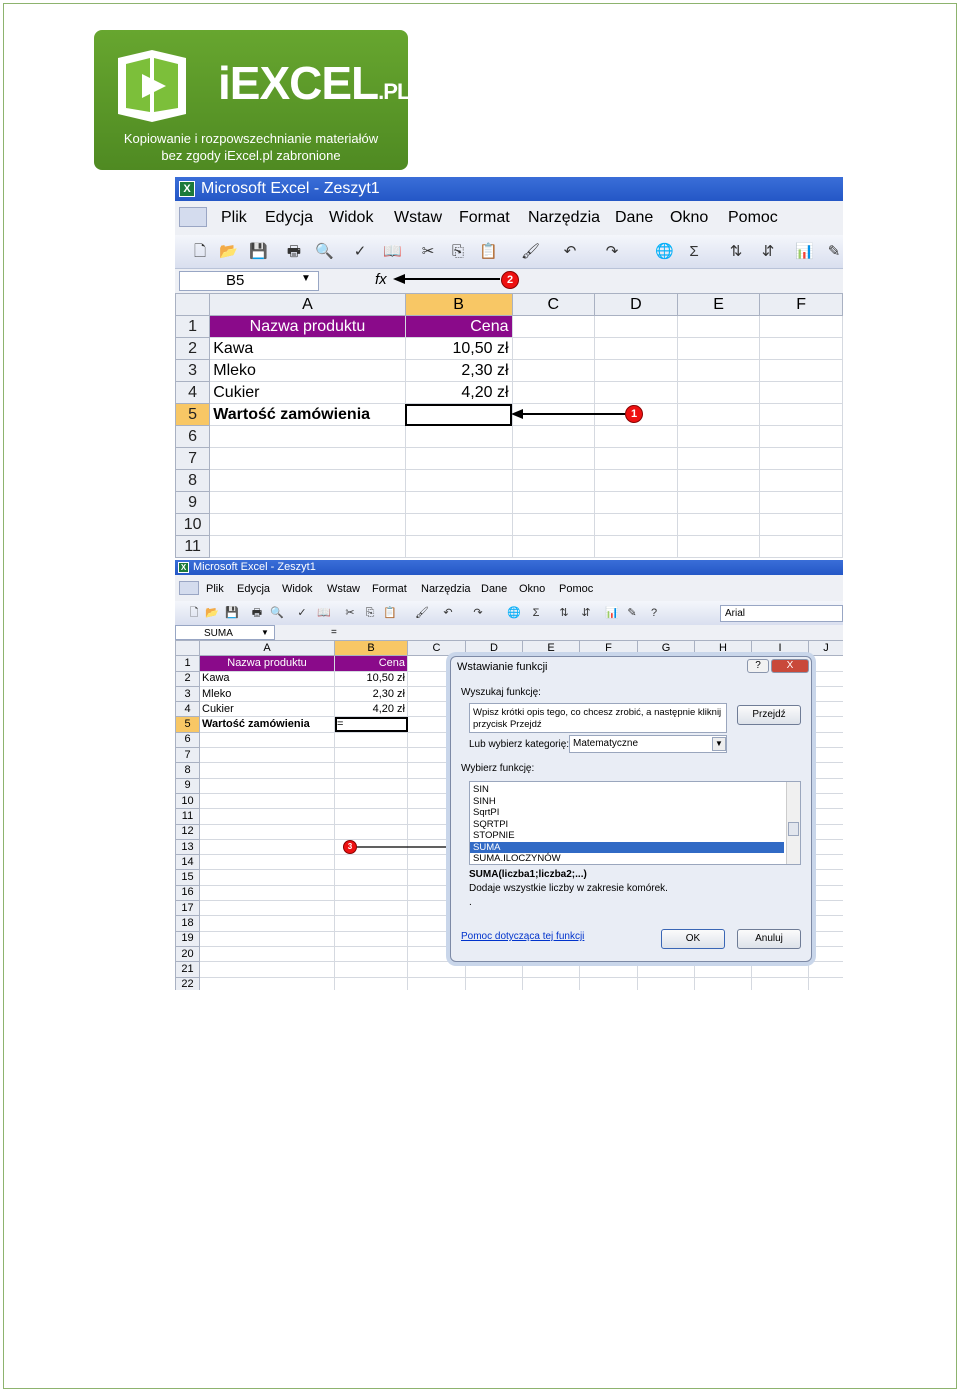  I want to click on brand-name: iEXCEL.PL, so click(313, 83).